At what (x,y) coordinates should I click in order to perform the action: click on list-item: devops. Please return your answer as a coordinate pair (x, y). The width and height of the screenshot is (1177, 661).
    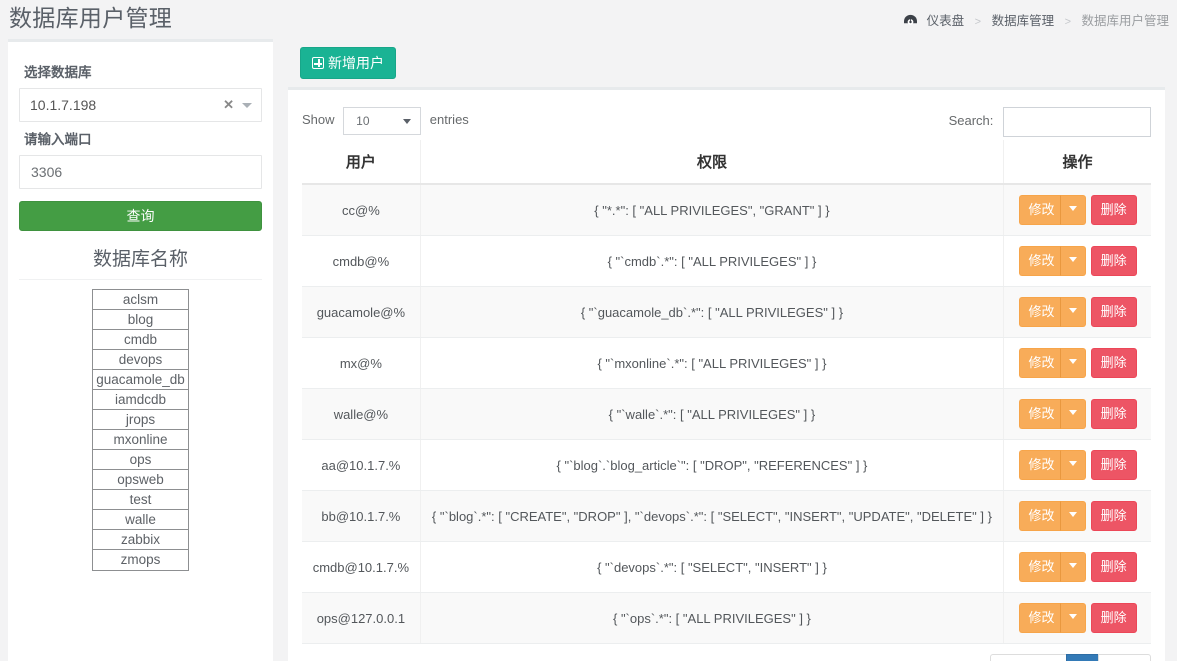
    Looking at the image, I should click on (140, 360).